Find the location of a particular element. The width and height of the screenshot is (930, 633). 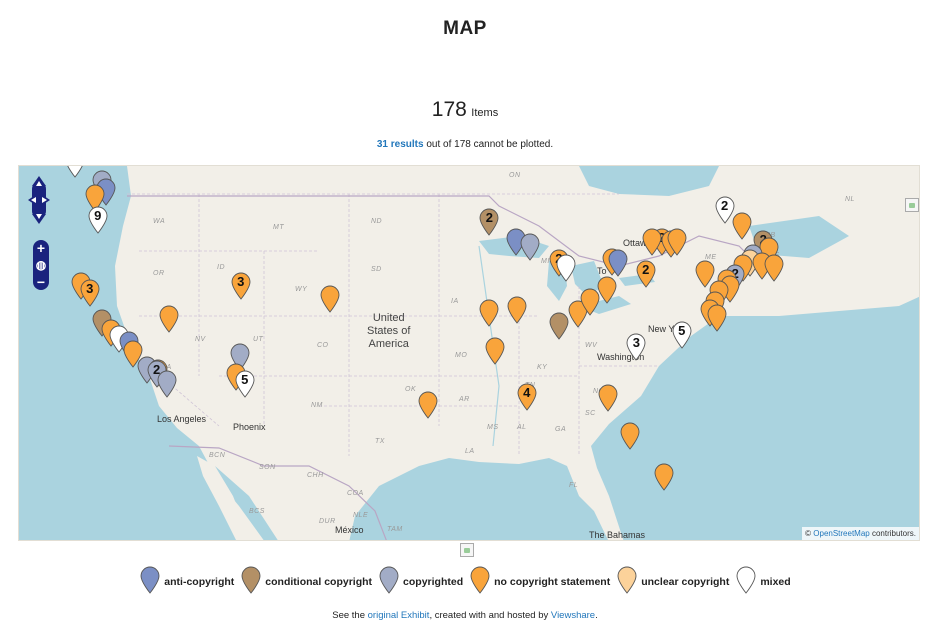

state-label: ON is located at coordinates (515, 175).